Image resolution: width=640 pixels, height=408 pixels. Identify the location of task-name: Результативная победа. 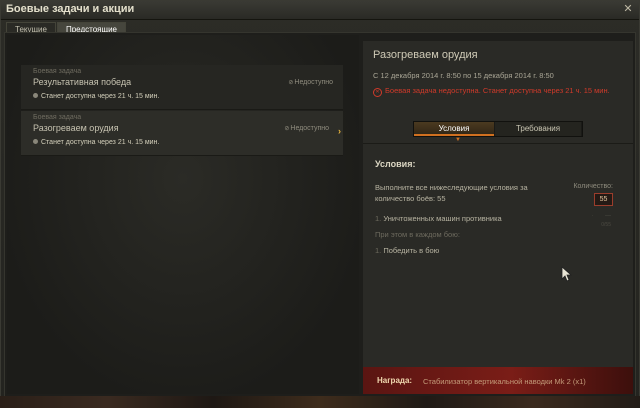
(82, 82).